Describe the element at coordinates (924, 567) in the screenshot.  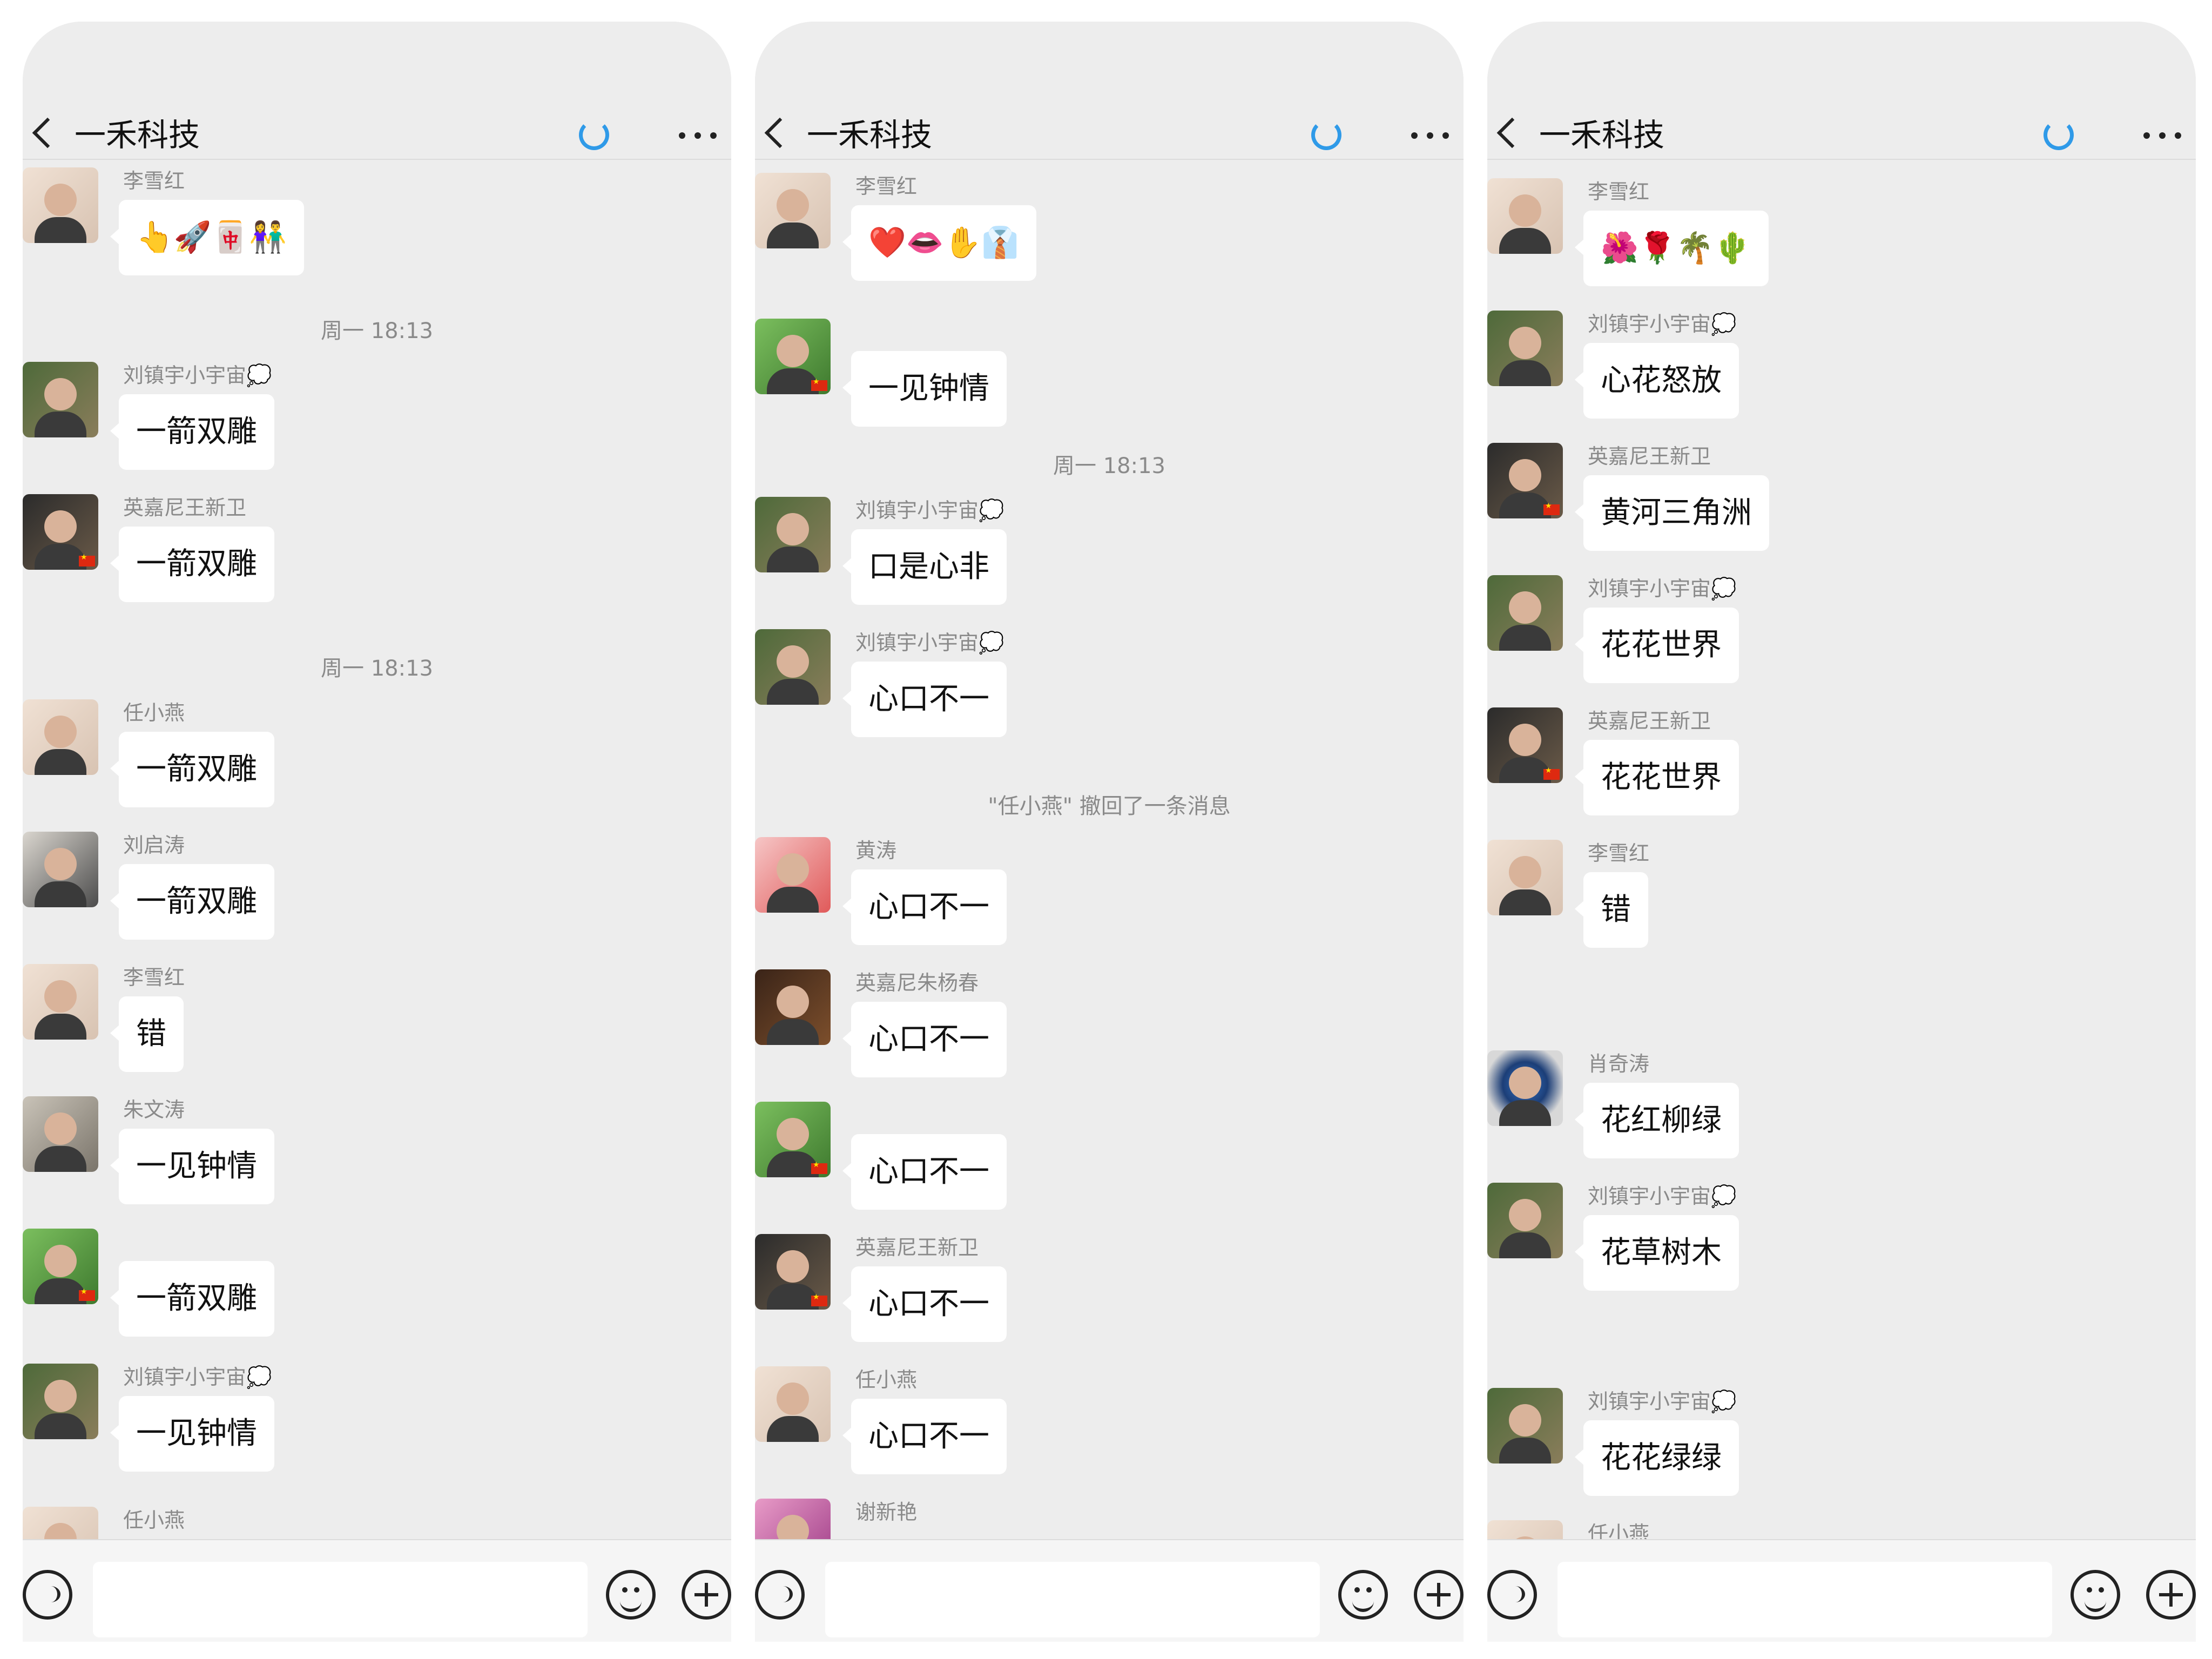
I see `message-bubble: 口是心非` at that location.